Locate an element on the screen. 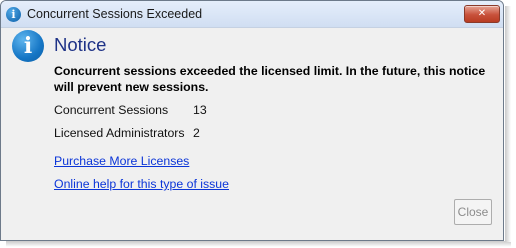 Image resolution: width=516 pixels, height=248 pixels. licensed-administrators-value: 2 is located at coordinates (196, 133).